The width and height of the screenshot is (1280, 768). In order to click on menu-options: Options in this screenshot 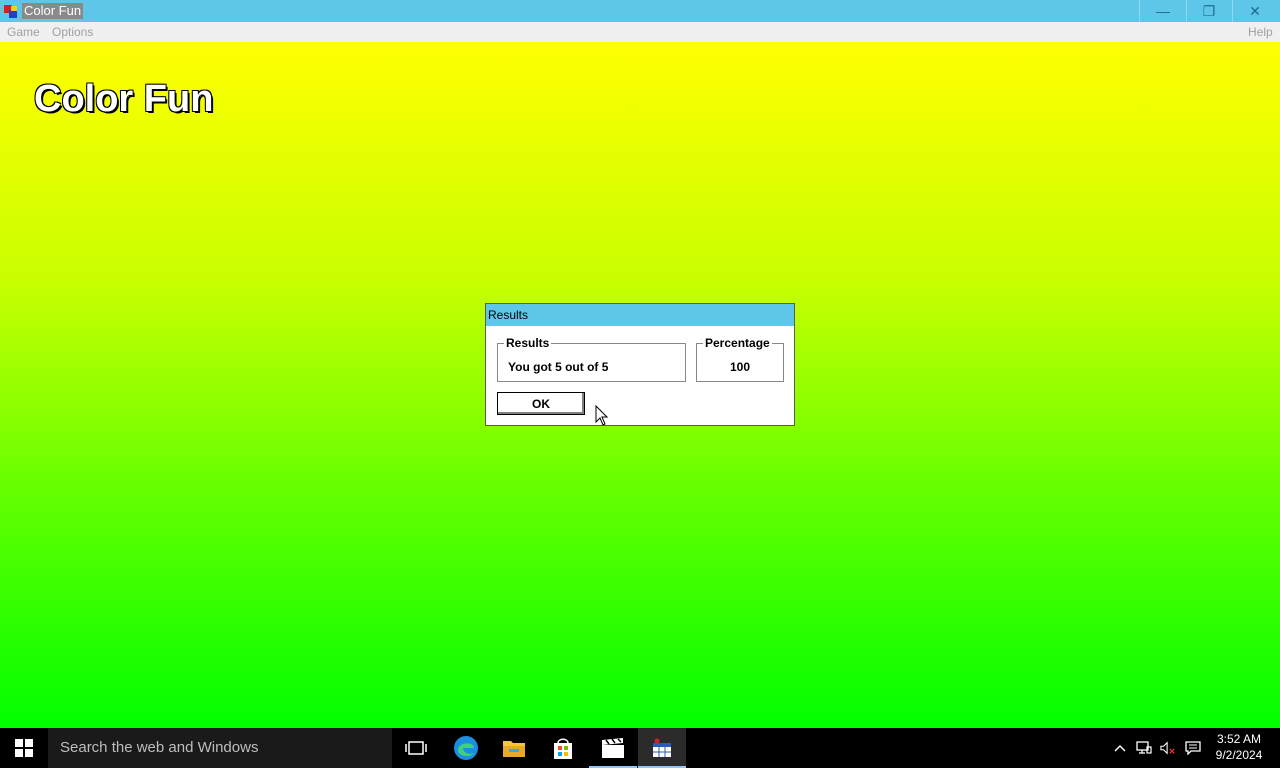, I will do `click(72, 32)`.